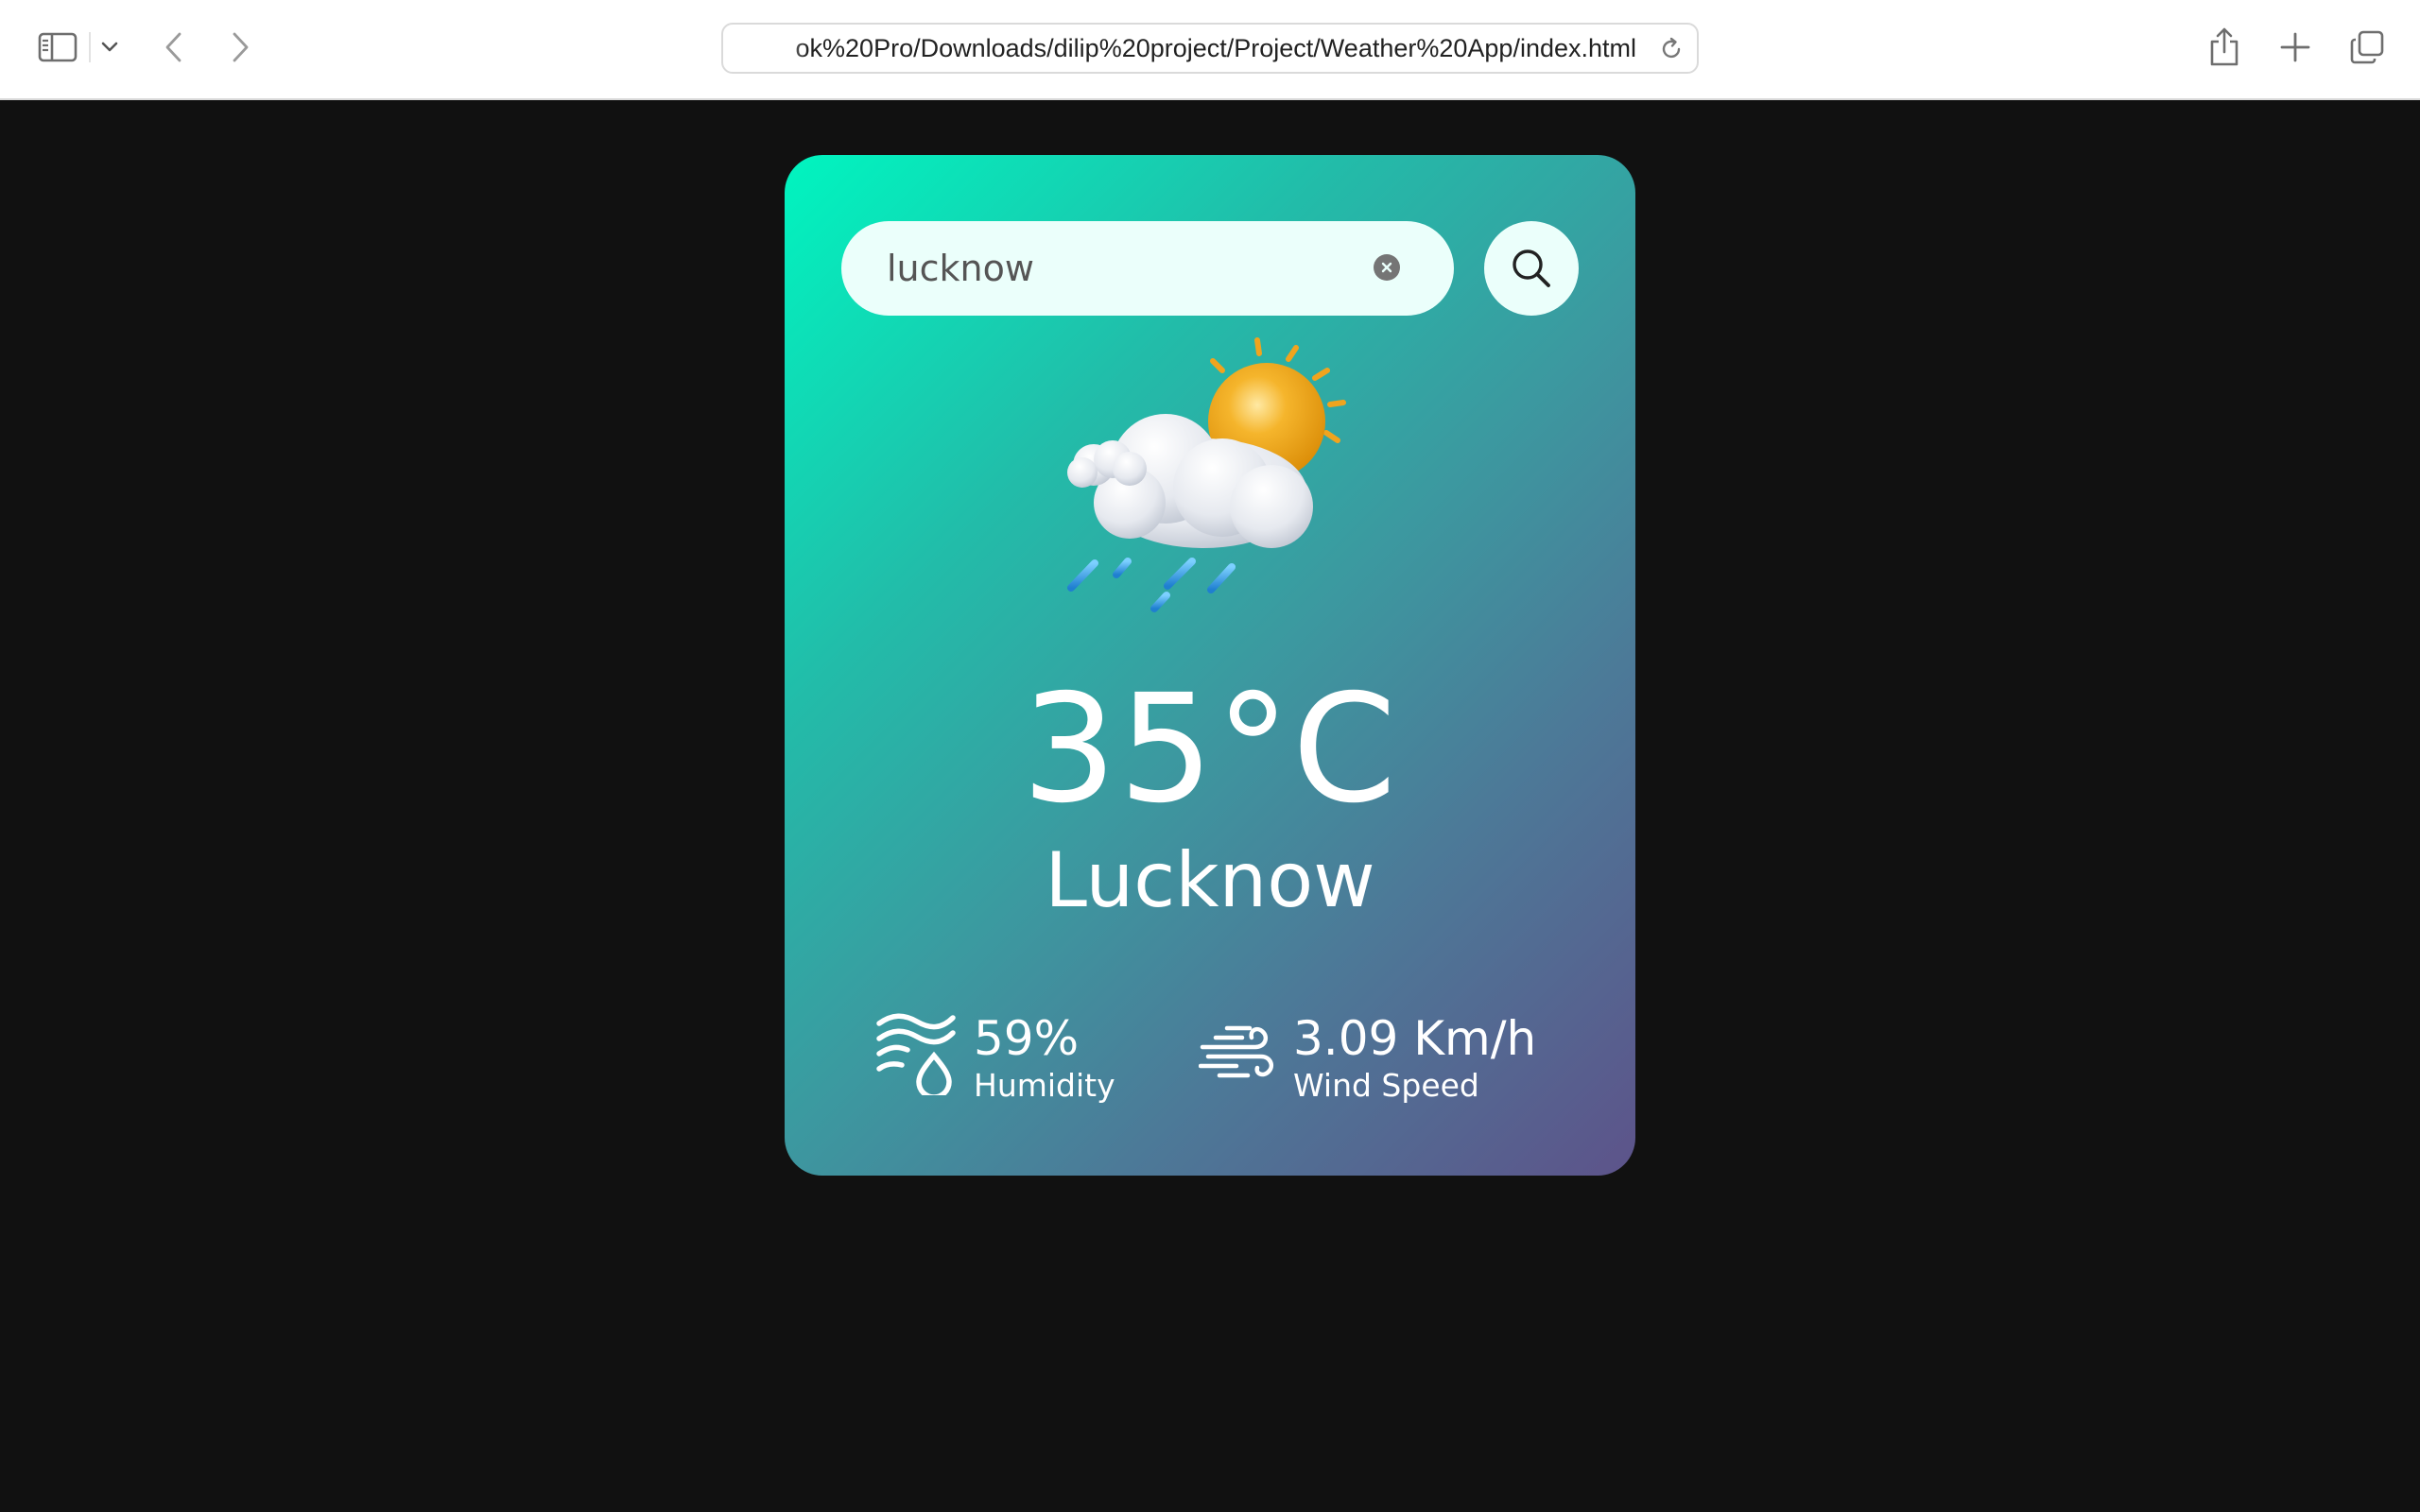  Describe the element at coordinates (174, 47) in the screenshot. I see `chevron-left-icon` at that location.